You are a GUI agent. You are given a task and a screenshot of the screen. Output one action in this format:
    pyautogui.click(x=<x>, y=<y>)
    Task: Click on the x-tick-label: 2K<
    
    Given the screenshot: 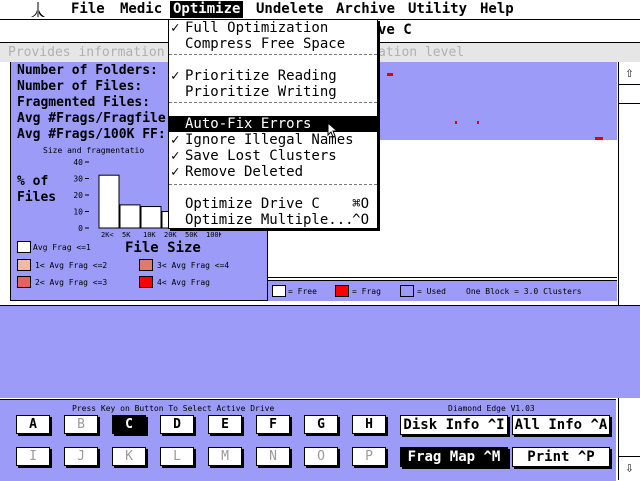 What is the action you would take?
    pyautogui.click(x=107, y=234)
    